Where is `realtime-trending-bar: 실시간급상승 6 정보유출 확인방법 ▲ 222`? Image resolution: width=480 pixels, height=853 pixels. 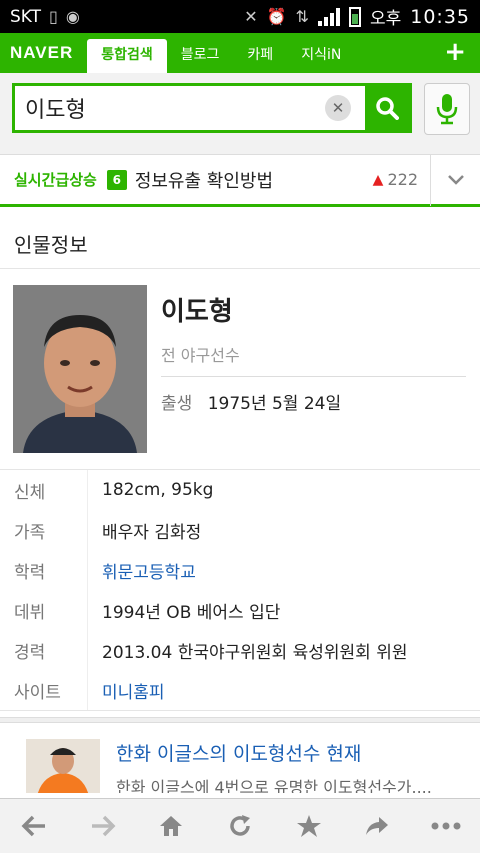
realtime-trending-bar: 실시간급상승 6 정보유출 확인방법 ▲ 222 is located at coordinates (240, 180).